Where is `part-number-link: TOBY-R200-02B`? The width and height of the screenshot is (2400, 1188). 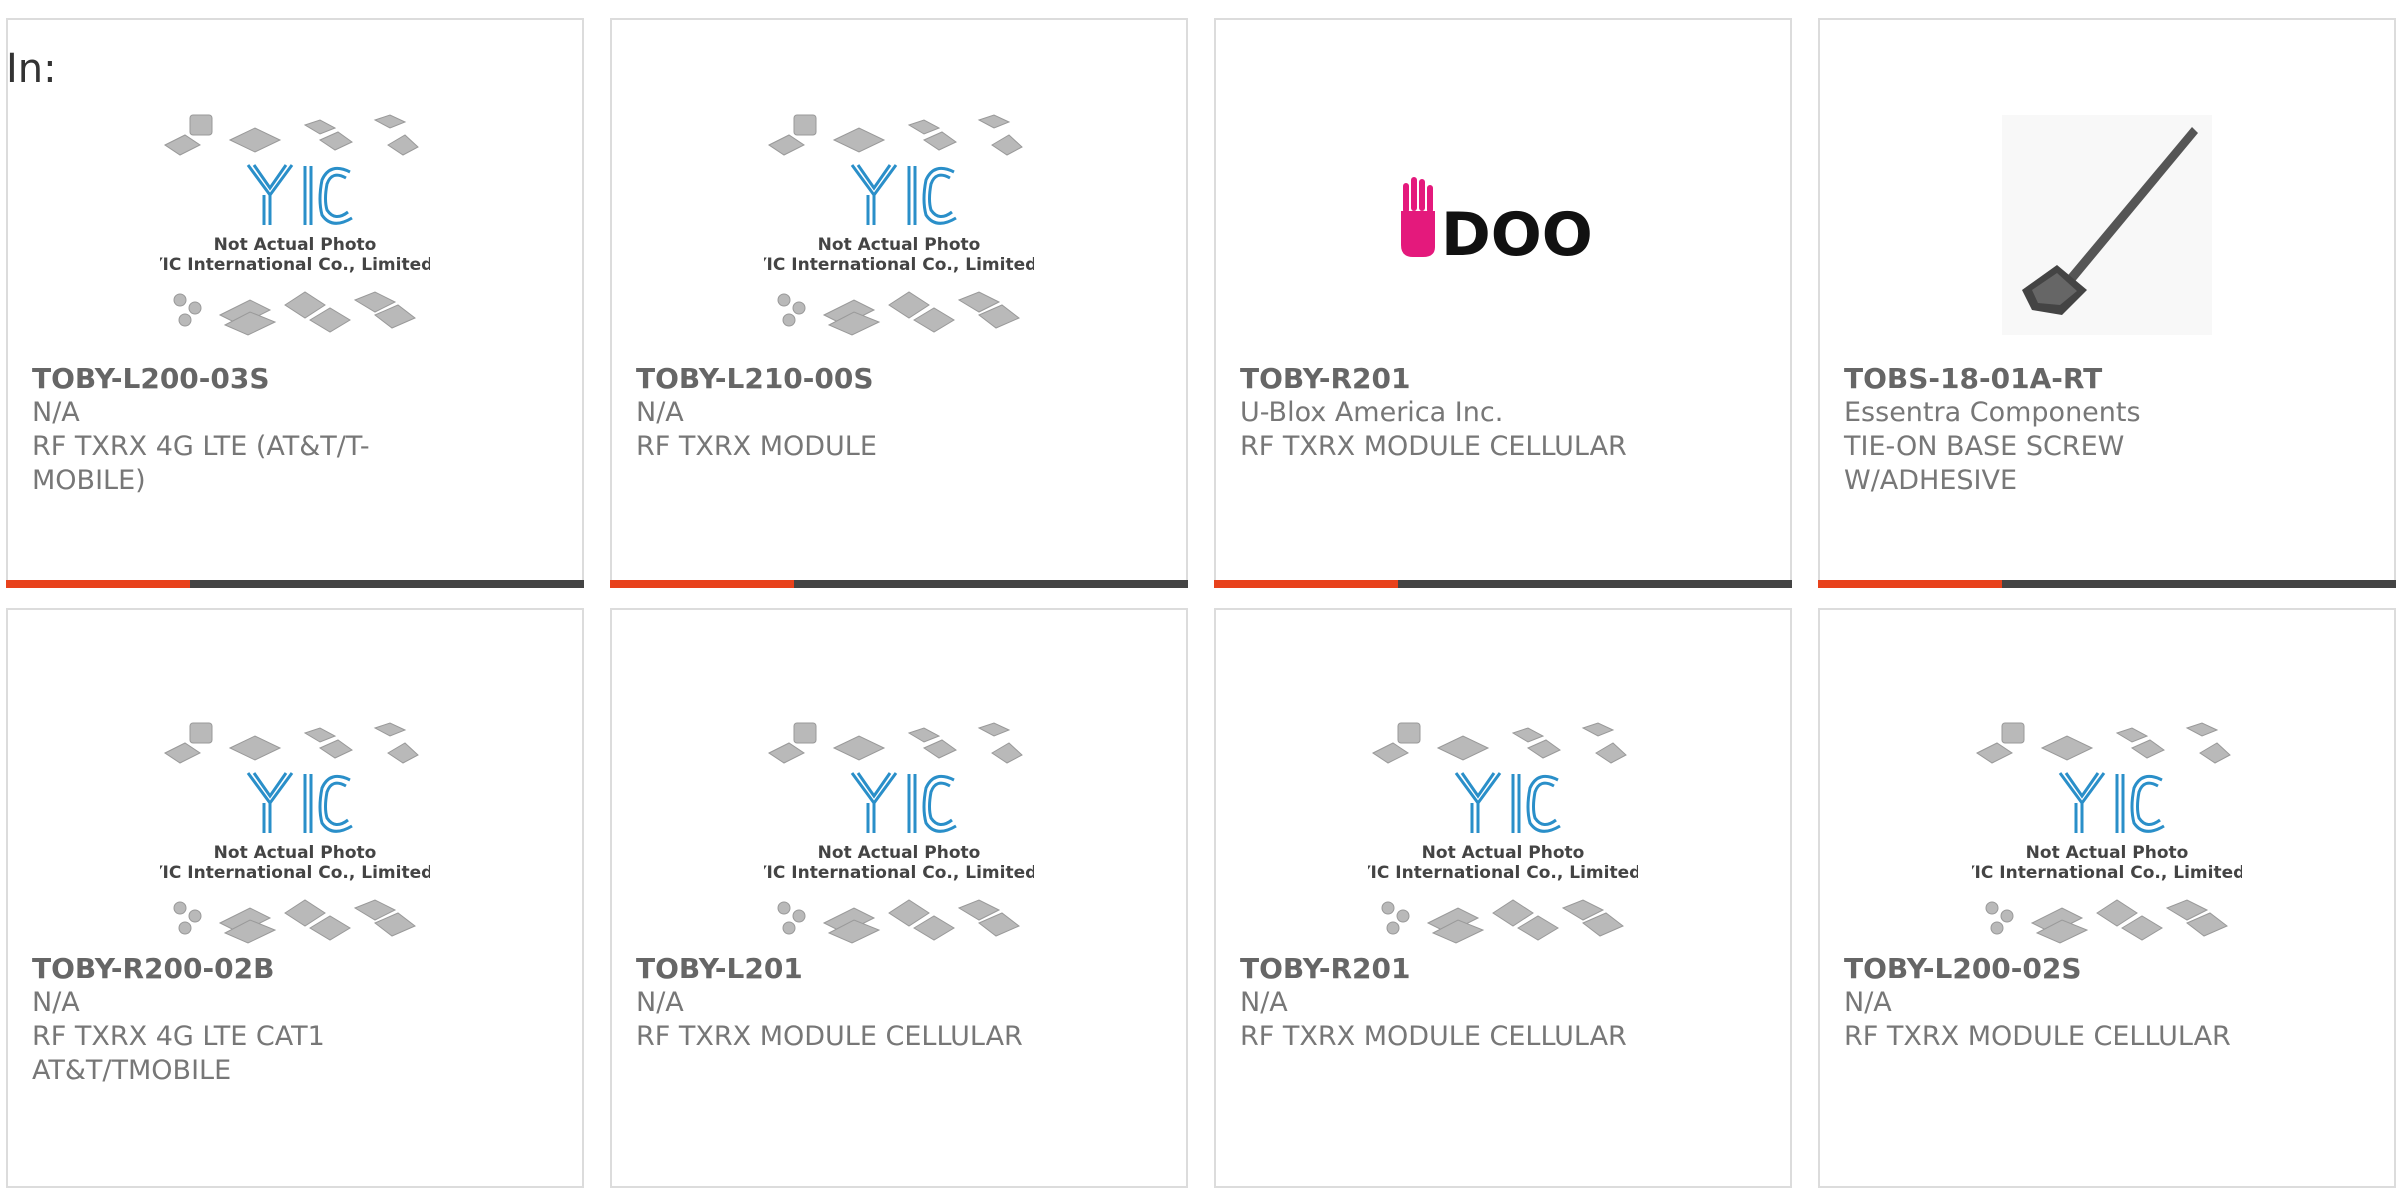 part-number-link: TOBY-R200-02B is located at coordinates (232, 969).